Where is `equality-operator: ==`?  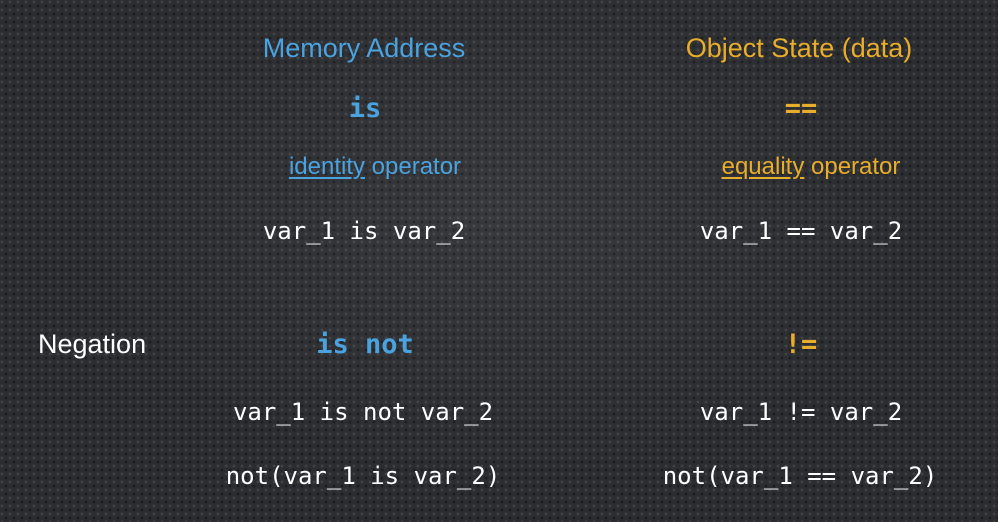 equality-operator: == is located at coordinates (801, 108).